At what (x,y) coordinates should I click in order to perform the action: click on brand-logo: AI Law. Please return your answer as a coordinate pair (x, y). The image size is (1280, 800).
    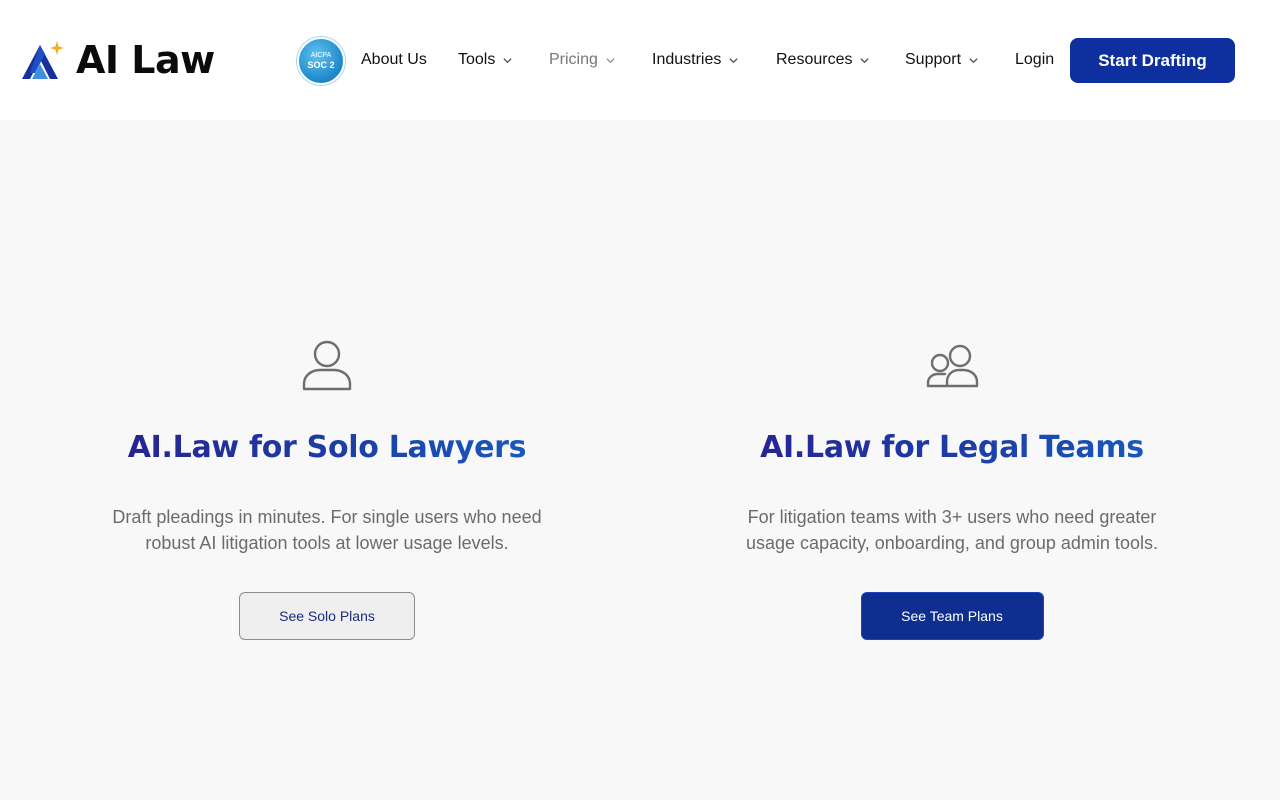
    Looking at the image, I should click on (117, 60).